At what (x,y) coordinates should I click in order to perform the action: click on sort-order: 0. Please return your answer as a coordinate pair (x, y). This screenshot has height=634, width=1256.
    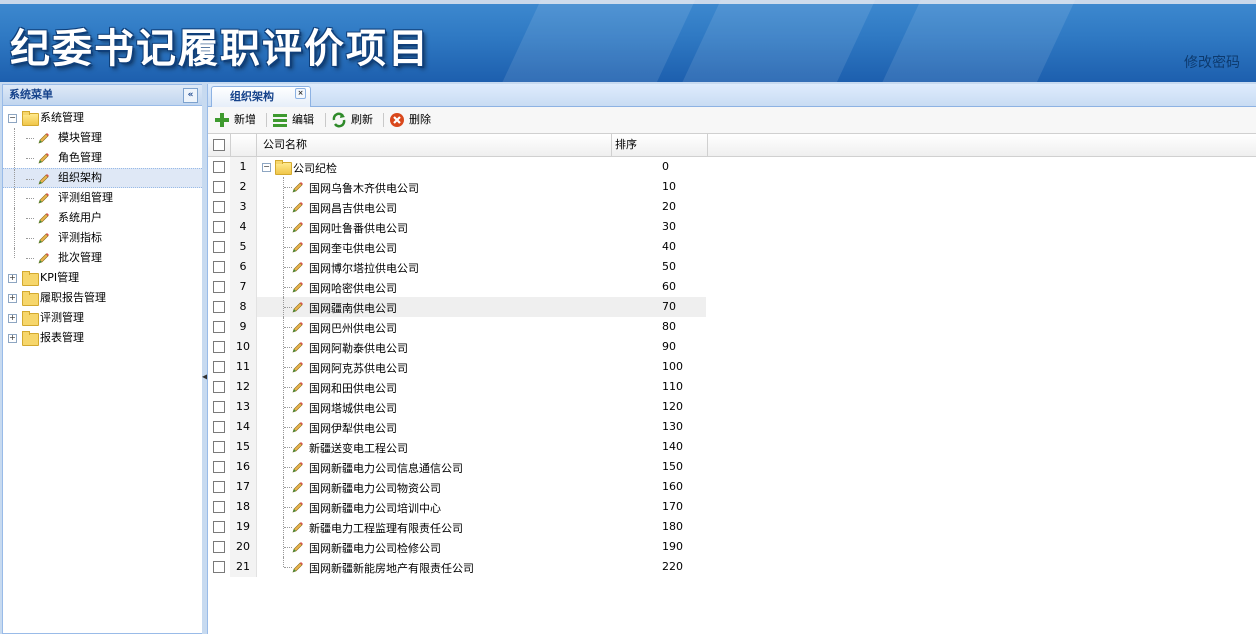
    Looking at the image, I should click on (665, 166).